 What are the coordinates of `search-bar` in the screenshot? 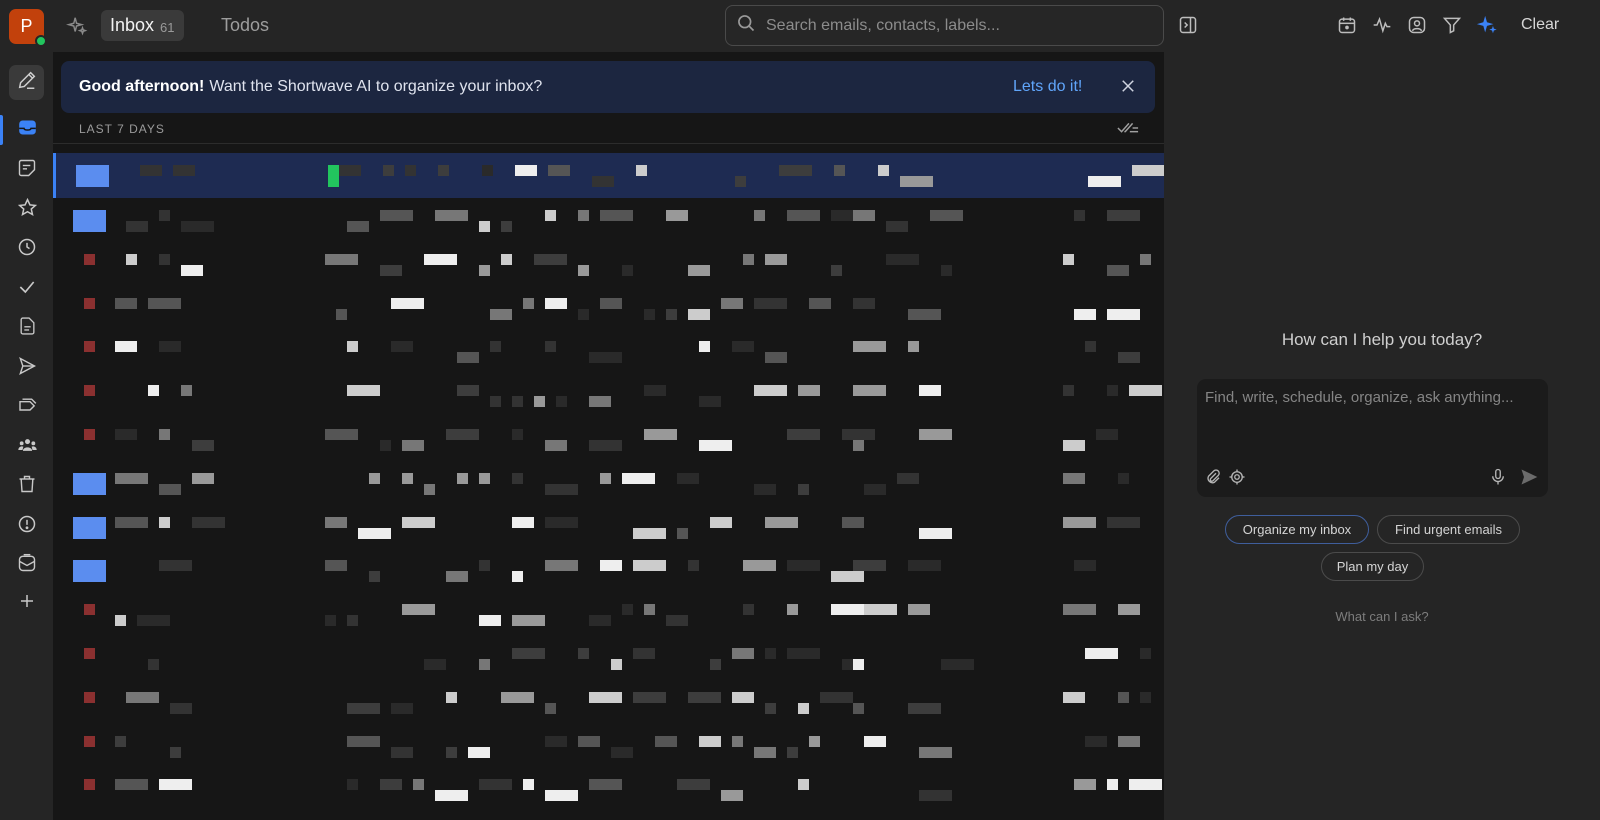 It's located at (944, 25).